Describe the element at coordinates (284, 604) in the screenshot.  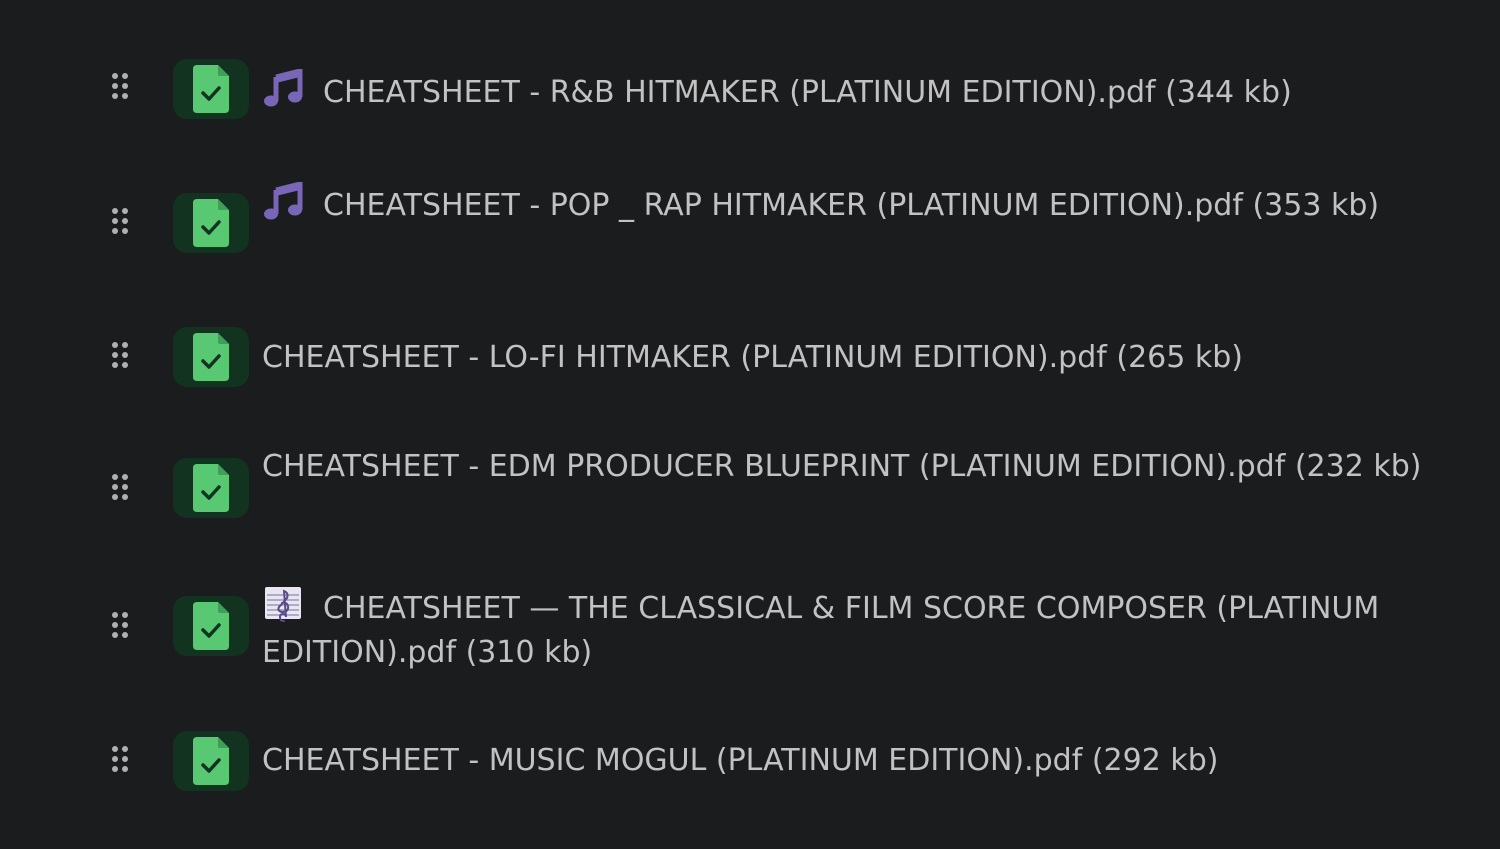
I see `musical-score-icon` at that location.